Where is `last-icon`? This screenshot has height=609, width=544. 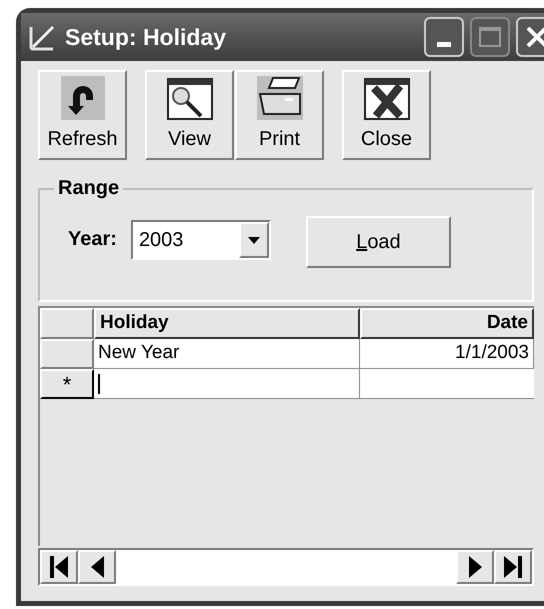
last-icon is located at coordinates (513, 567).